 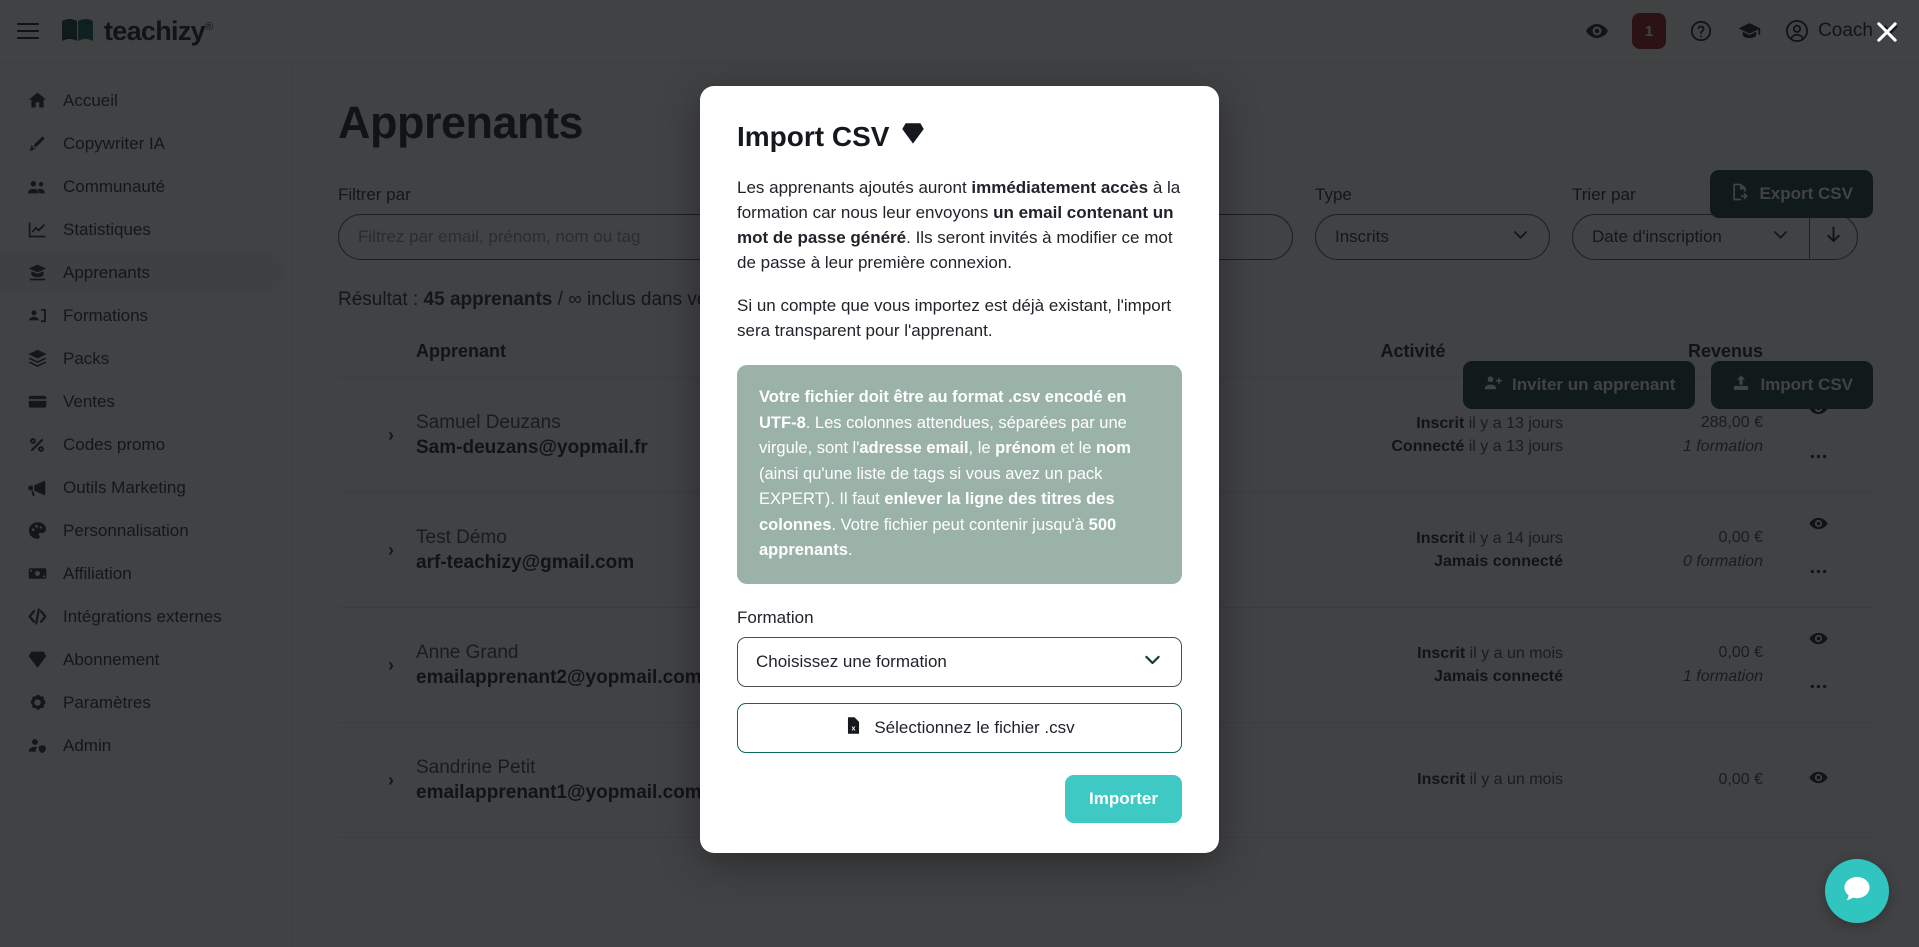 I want to click on modal-actions: Importer, so click(x=959, y=798).